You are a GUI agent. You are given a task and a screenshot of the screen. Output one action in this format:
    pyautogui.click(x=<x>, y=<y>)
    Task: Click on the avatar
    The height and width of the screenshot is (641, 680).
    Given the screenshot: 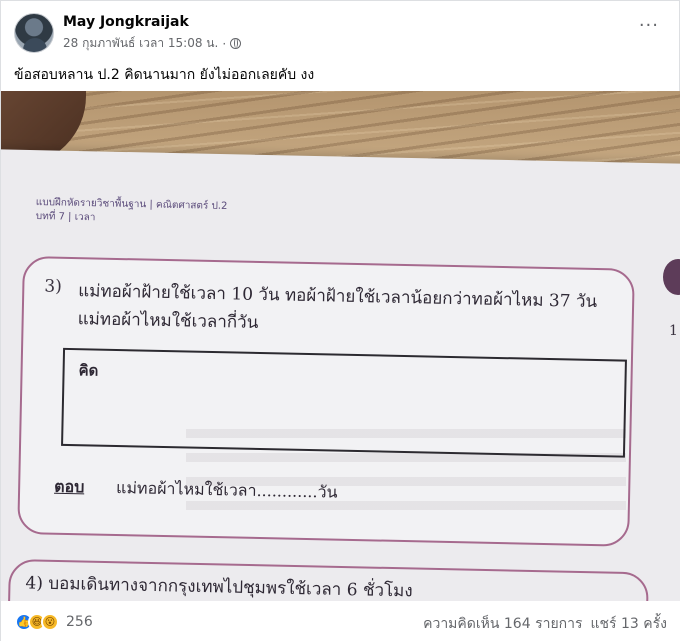 What is the action you would take?
    pyautogui.click(x=34, y=33)
    